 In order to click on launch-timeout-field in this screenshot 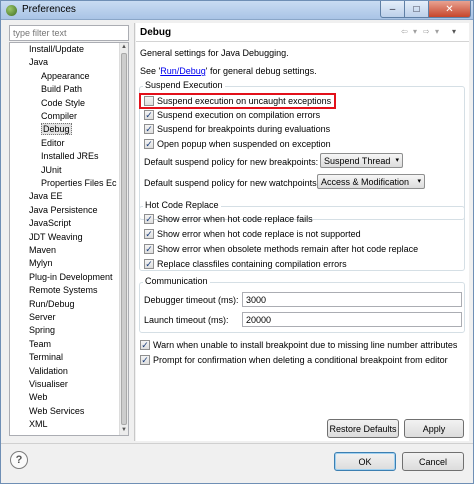, I will do `click(352, 319)`.